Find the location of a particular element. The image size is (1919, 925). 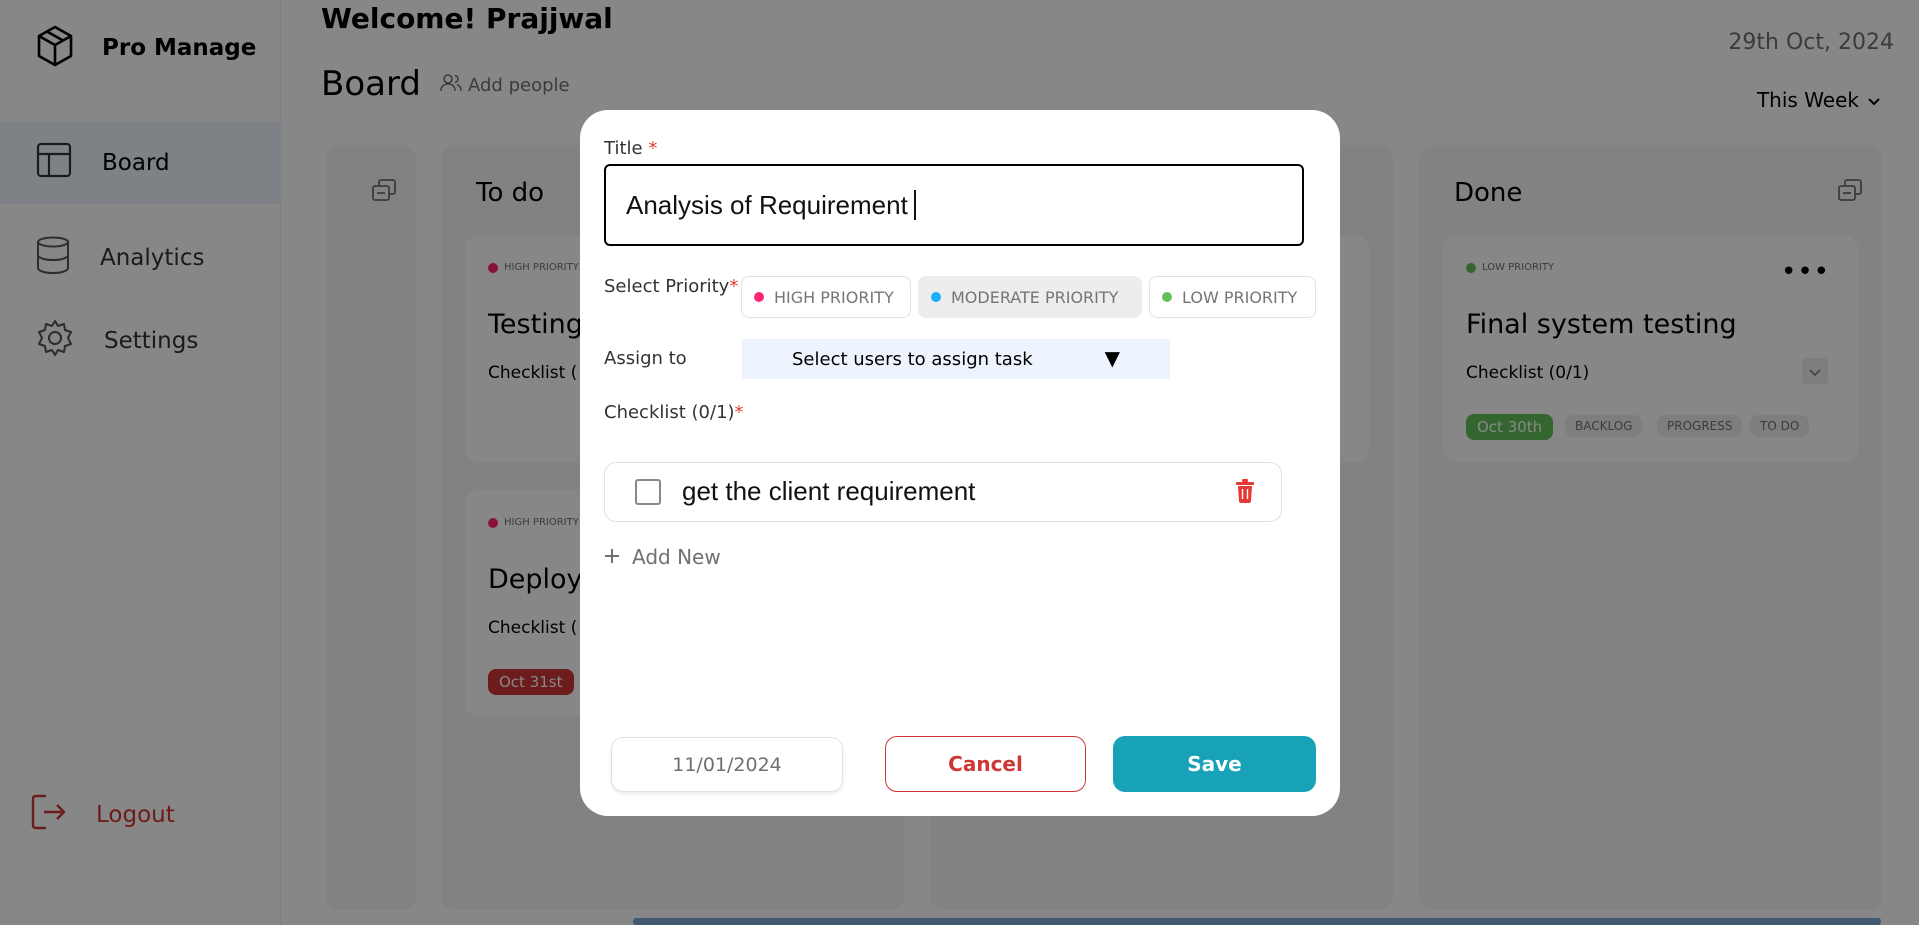

title-label: Title * is located at coordinates (630, 148).